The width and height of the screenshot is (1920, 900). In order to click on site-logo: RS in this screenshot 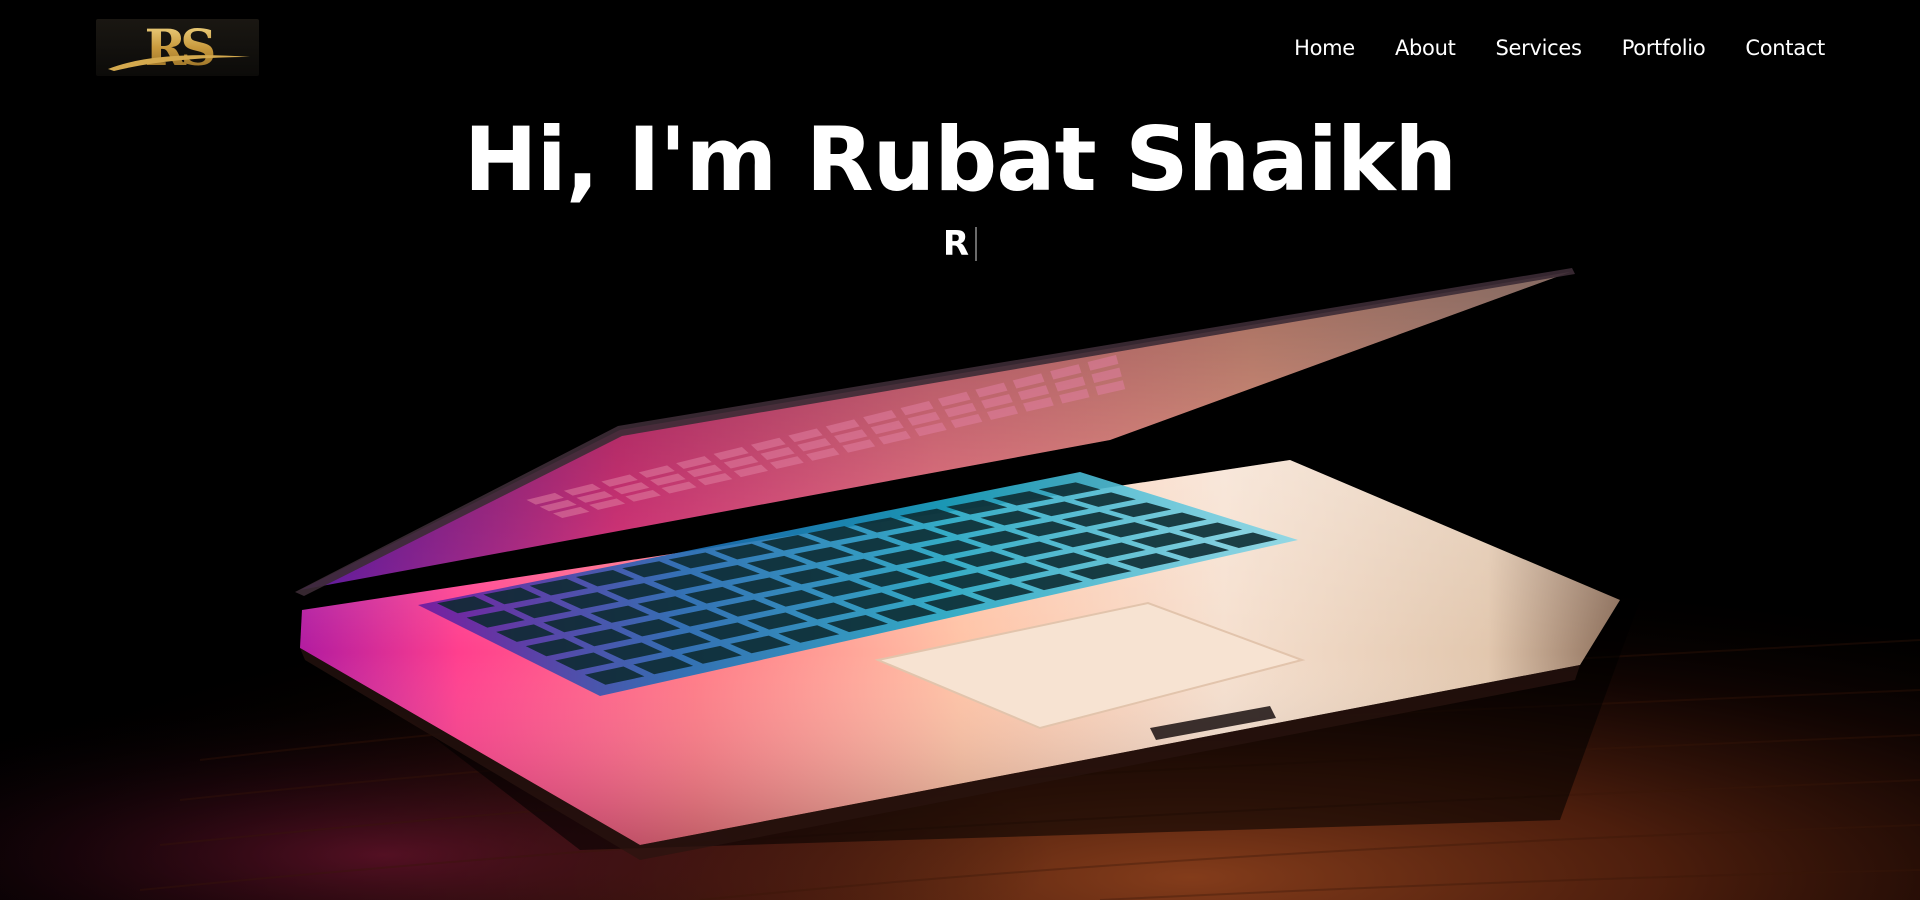, I will do `click(177, 47)`.